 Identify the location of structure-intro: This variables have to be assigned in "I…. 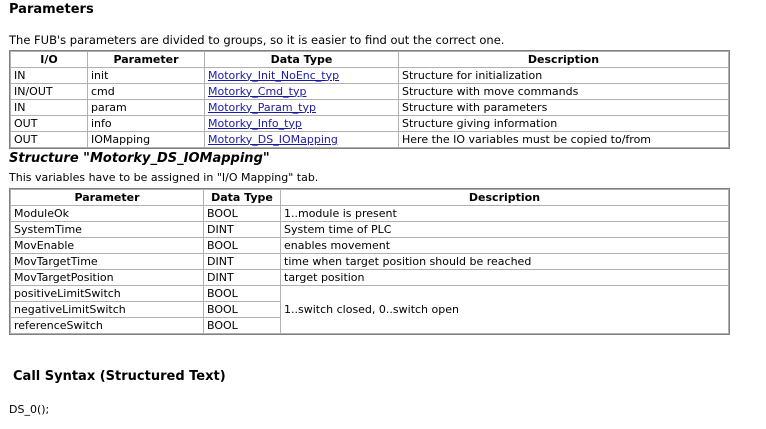
(164, 177).